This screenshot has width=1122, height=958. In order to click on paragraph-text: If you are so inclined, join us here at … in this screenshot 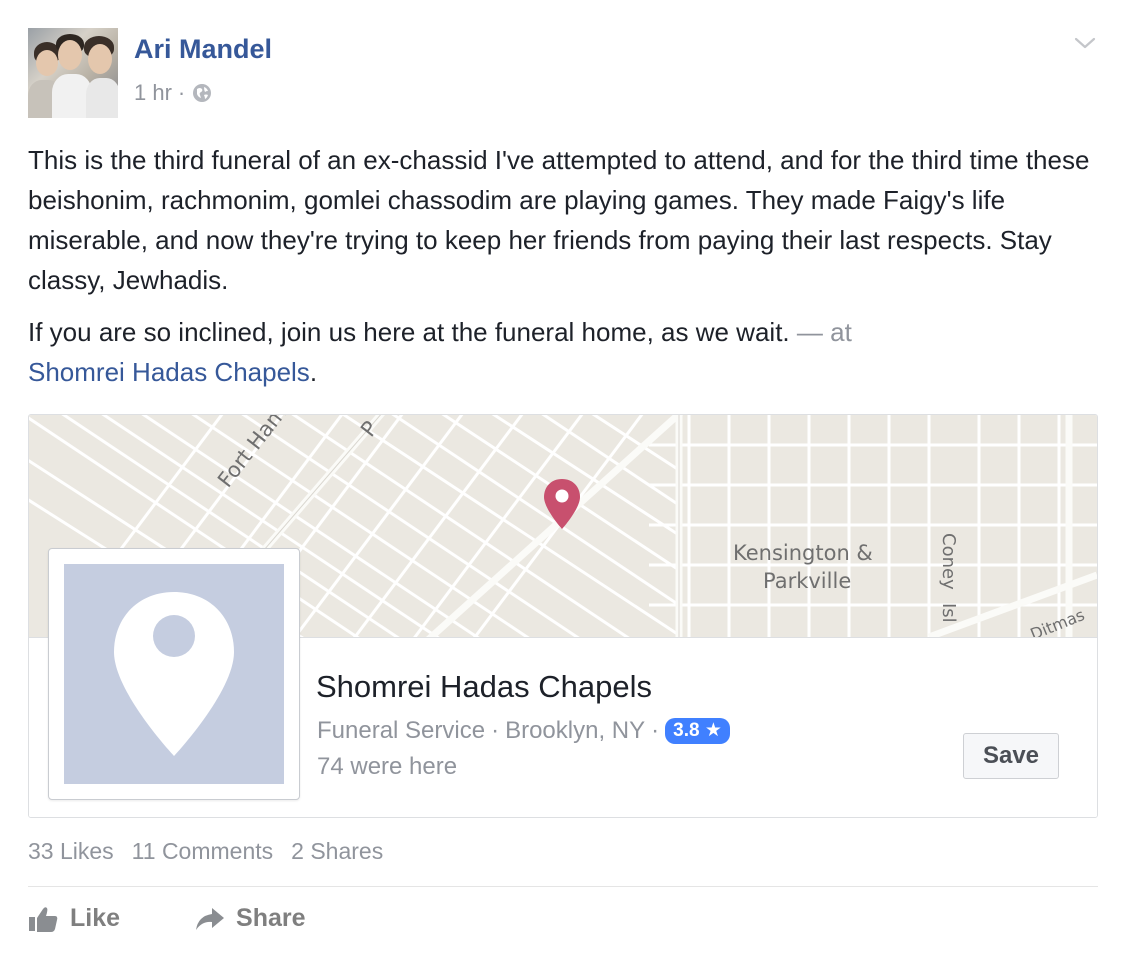, I will do `click(409, 332)`.